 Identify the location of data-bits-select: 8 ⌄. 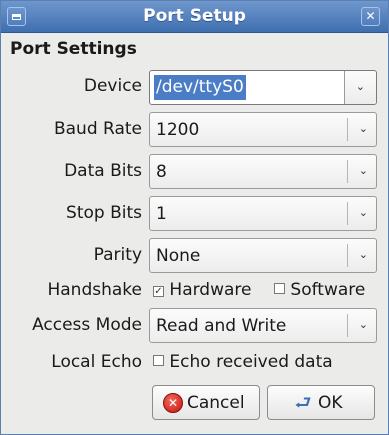
(263, 171).